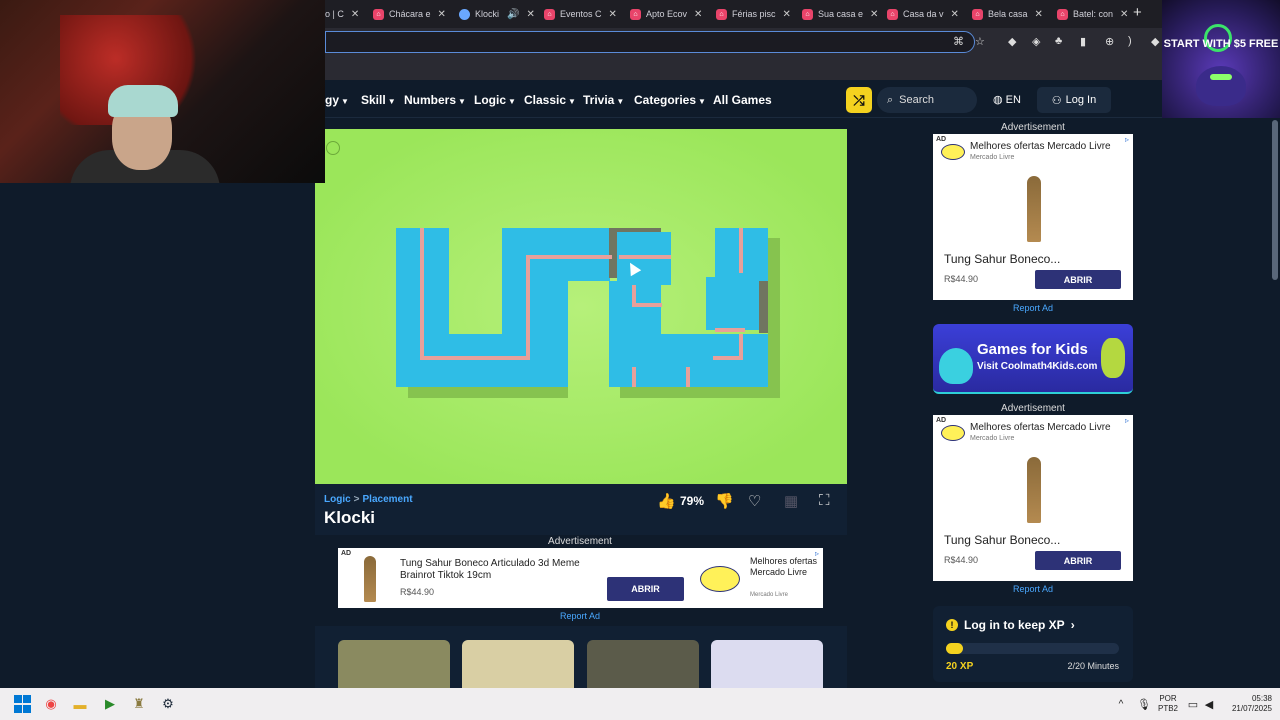  Describe the element at coordinates (409, 14) in the screenshot. I see `tab: ⌂ Chácara e ✕` at that location.